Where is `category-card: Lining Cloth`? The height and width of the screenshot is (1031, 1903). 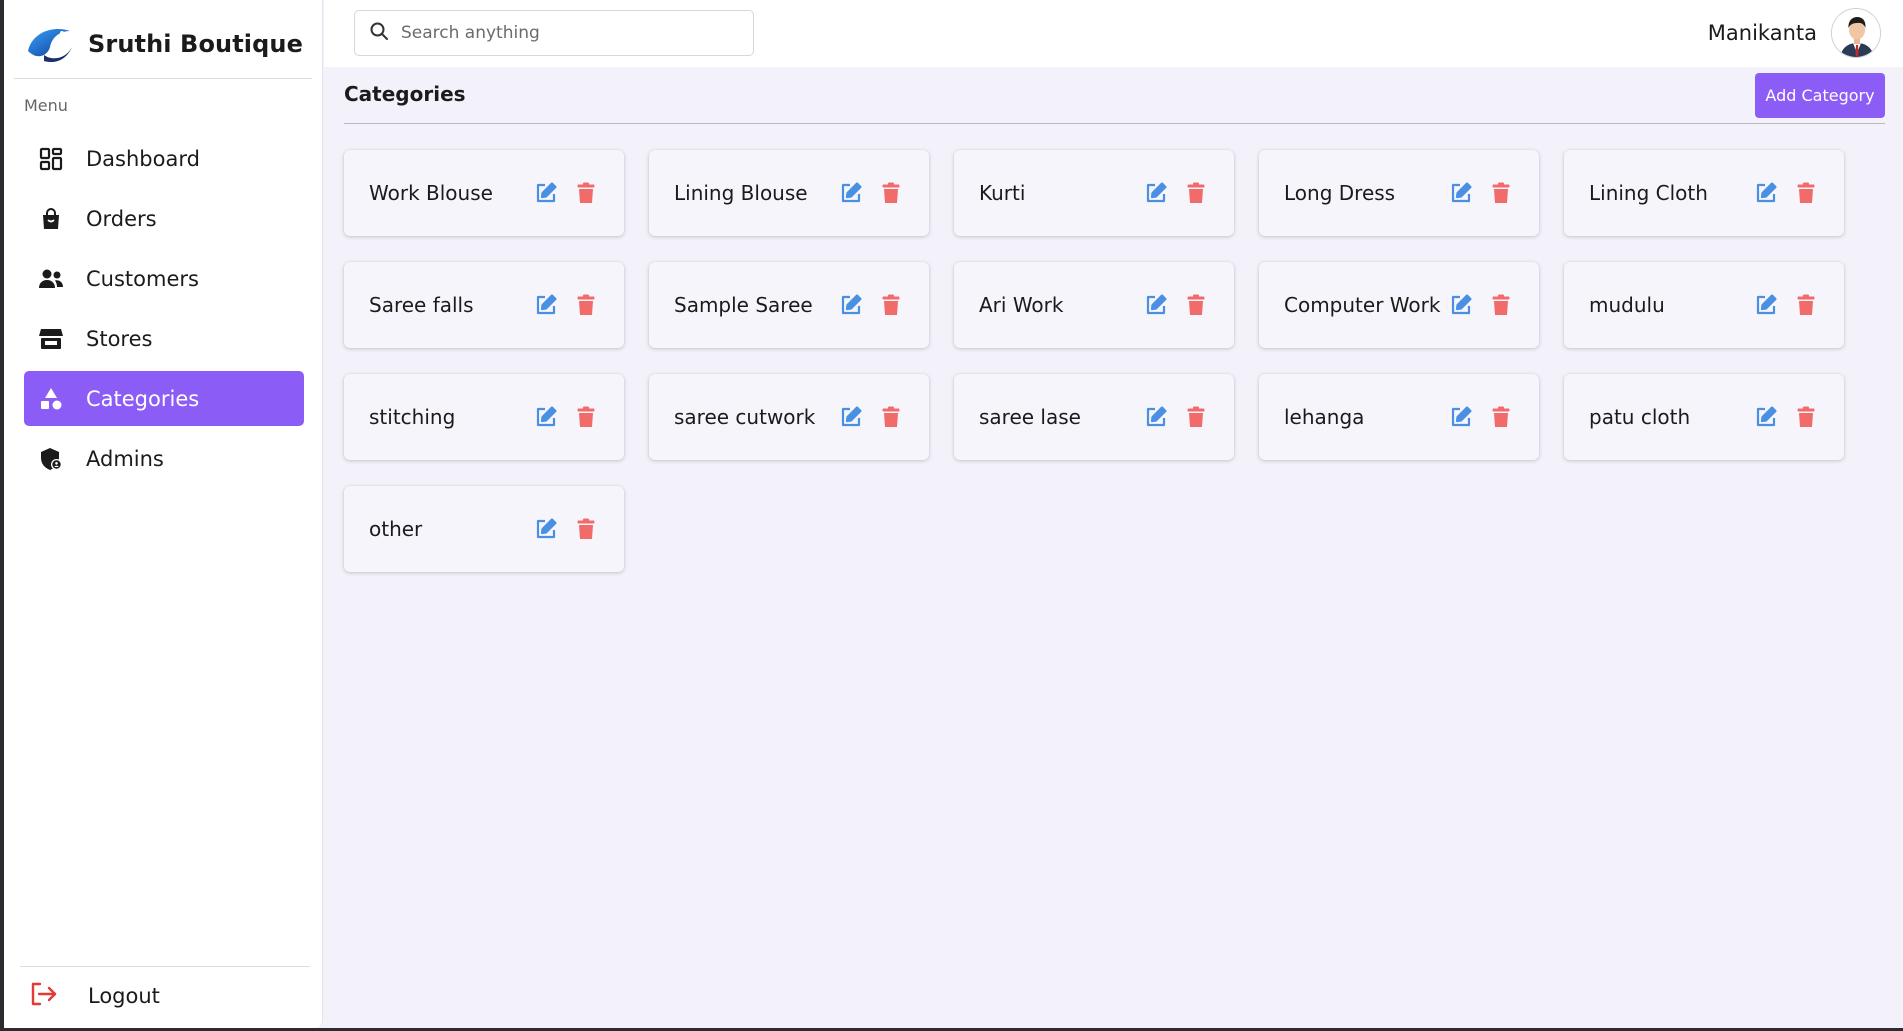 category-card: Lining Cloth is located at coordinates (1704, 193).